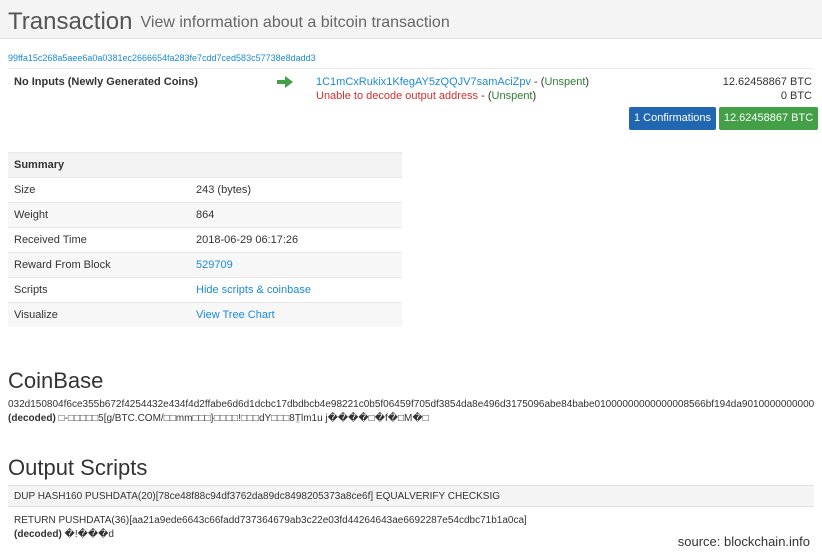 Image resolution: width=822 pixels, height=555 pixels. I want to click on table-row: Reward From Block 529709, so click(205, 265).